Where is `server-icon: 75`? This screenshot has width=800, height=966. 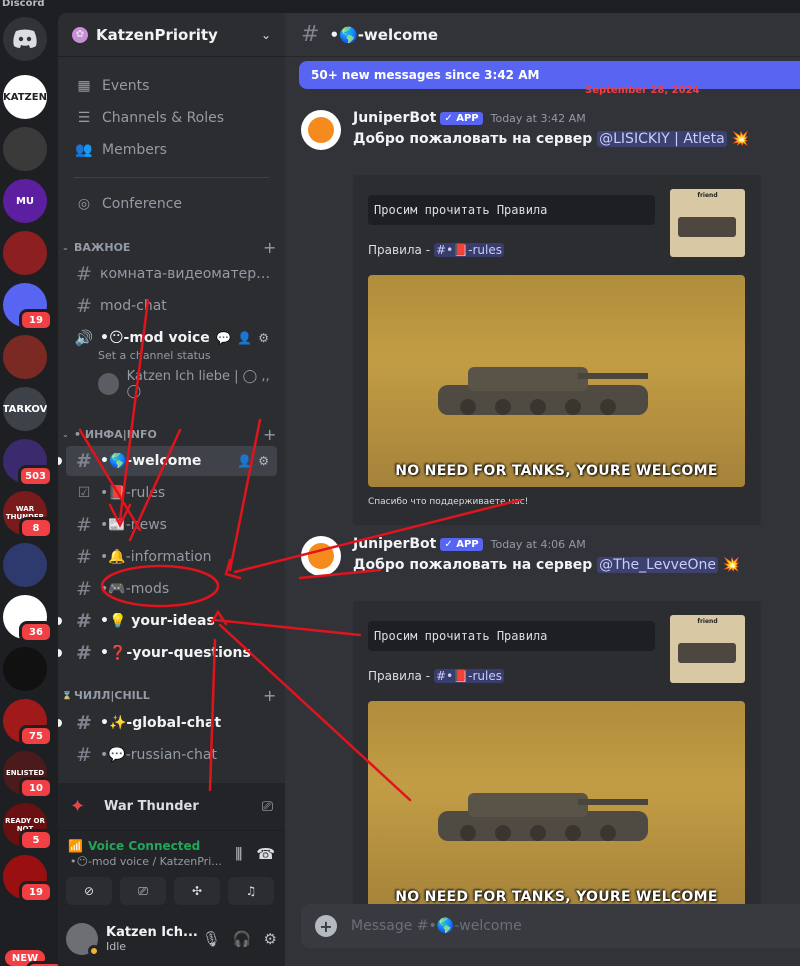
server-icon: 75 is located at coordinates (28, 723).